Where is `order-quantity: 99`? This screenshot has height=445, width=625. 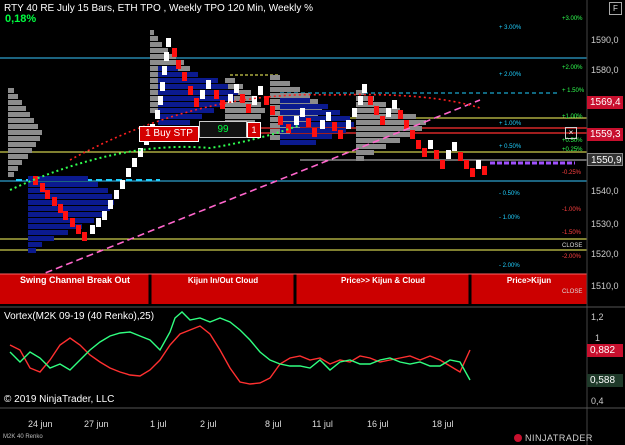 order-quantity: 99 is located at coordinates (223, 129).